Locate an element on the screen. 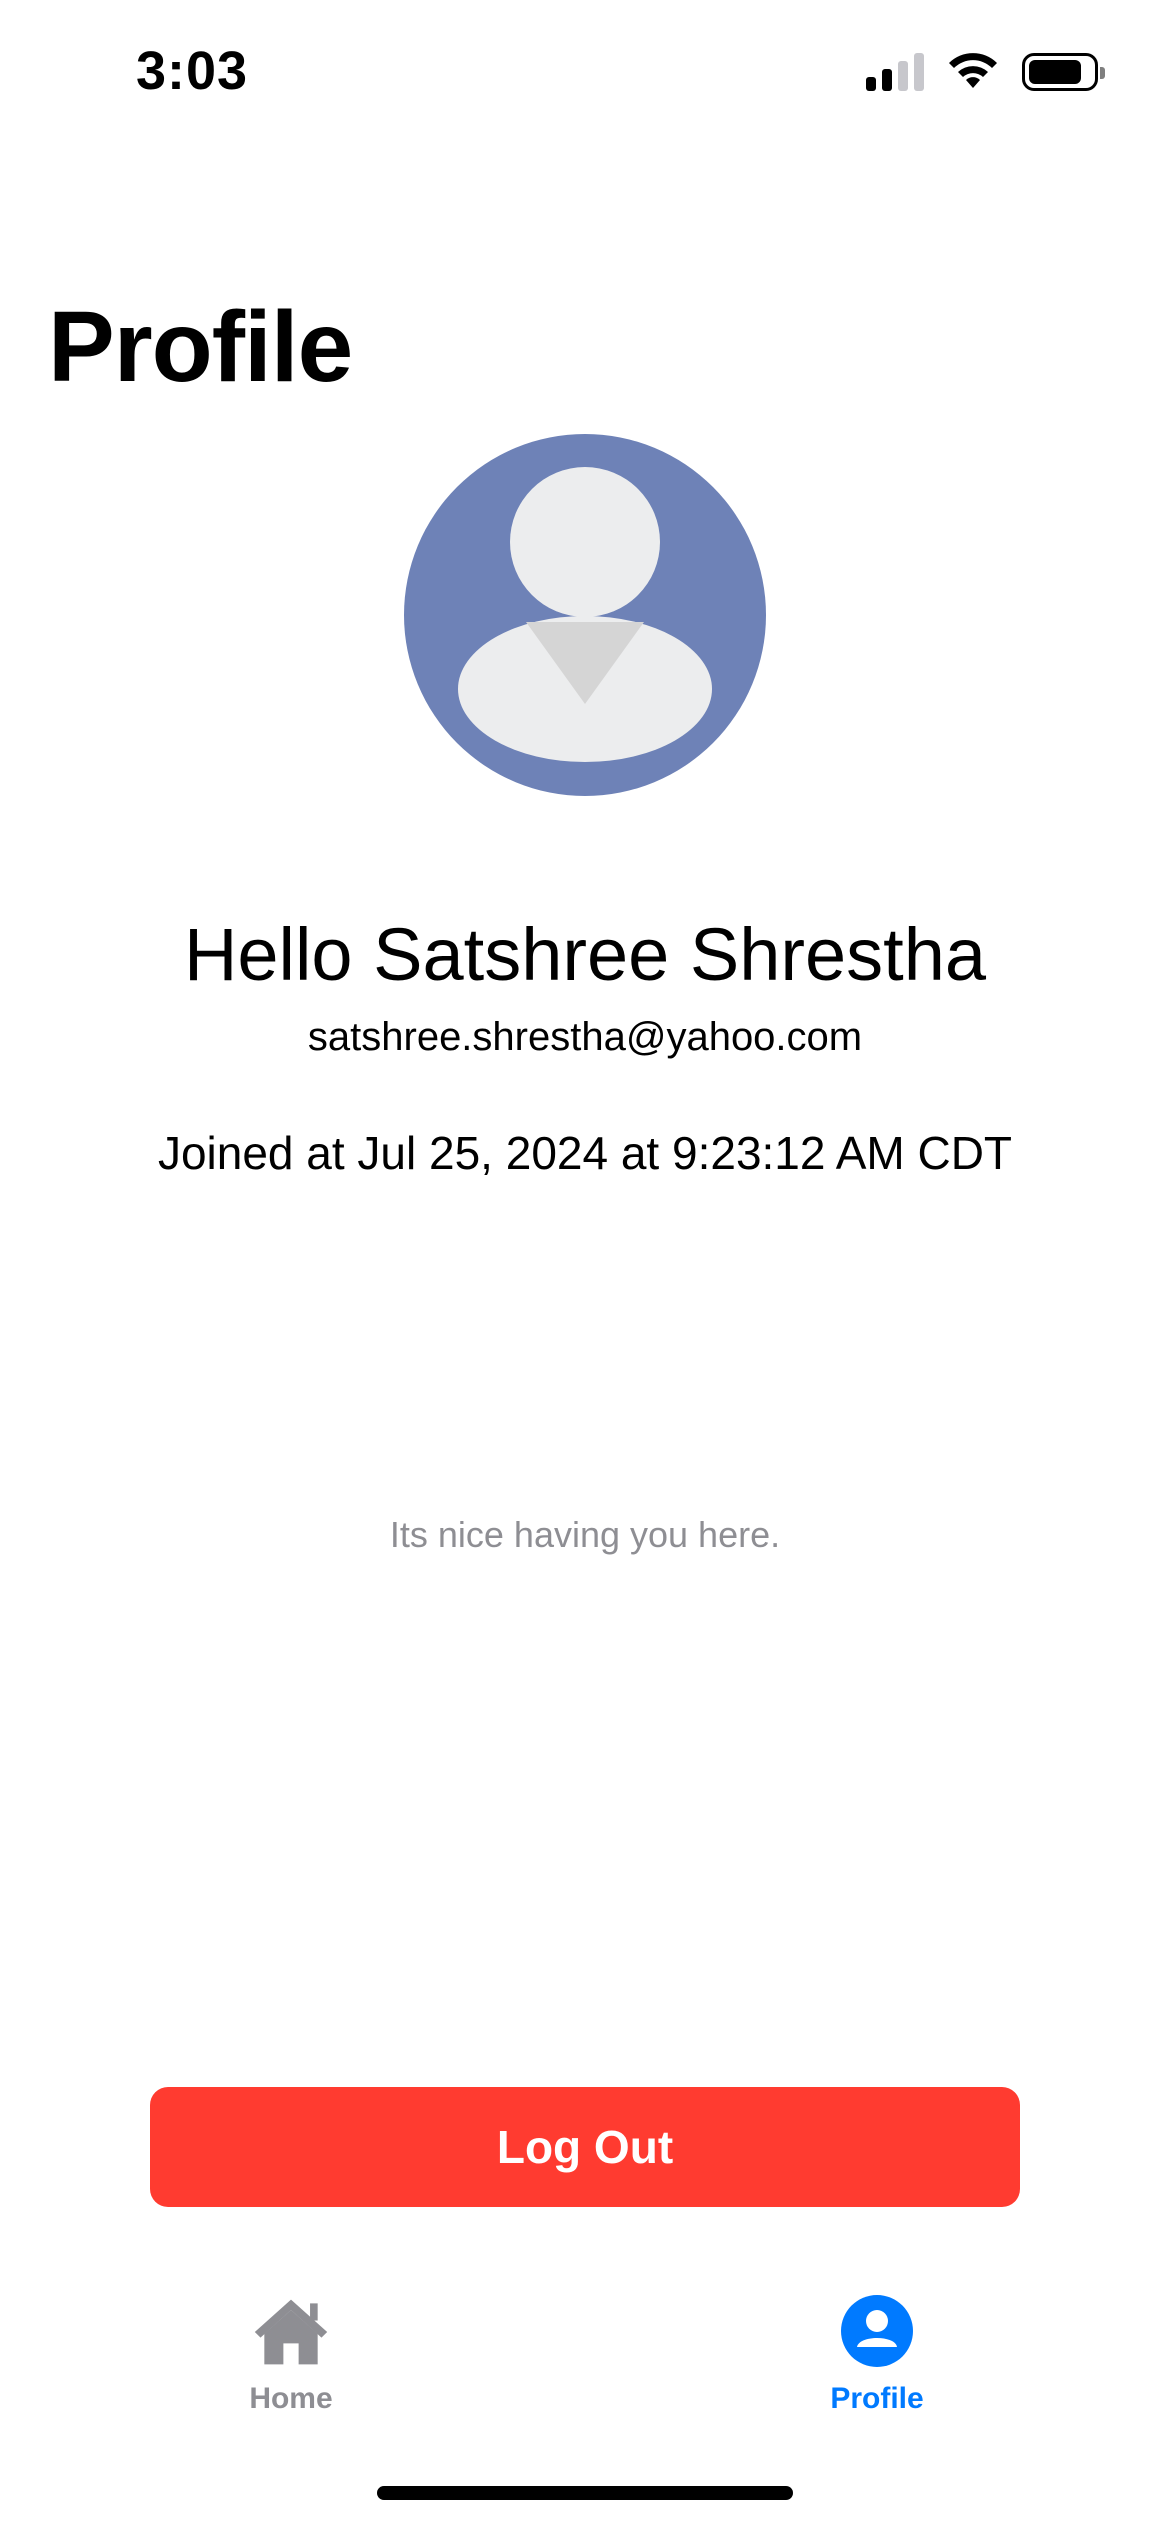 Image resolution: width=1170 pixels, height=2532 pixels. status-icons is located at coordinates (985, 72).